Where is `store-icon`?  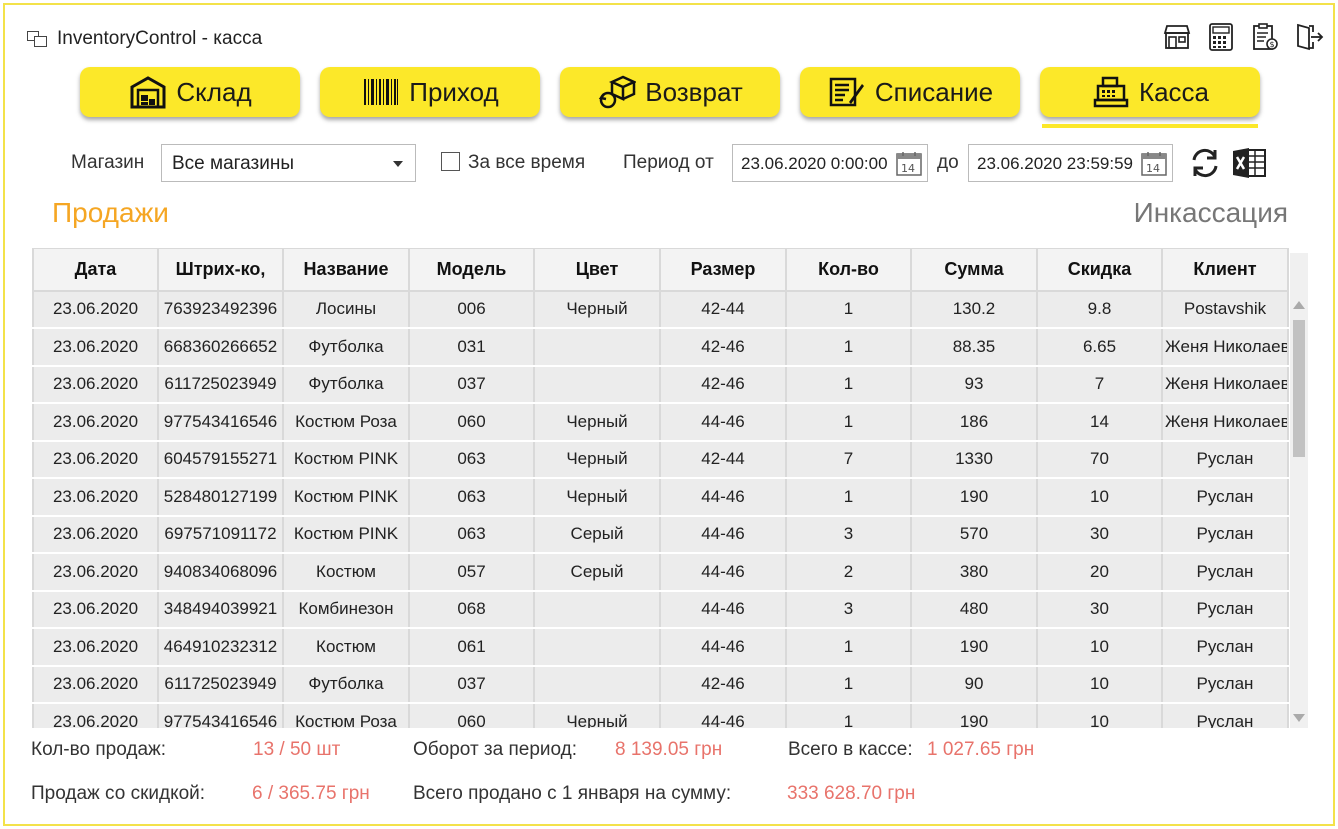 store-icon is located at coordinates (1177, 37).